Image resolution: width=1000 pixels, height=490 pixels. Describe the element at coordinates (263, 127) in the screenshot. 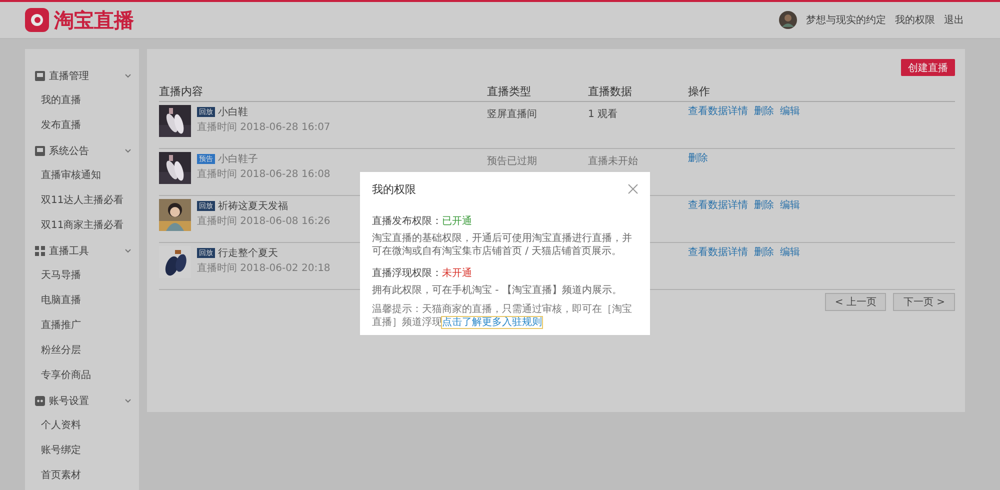

I see `live-time: 直播时间 2018-06-28 16:07` at that location.